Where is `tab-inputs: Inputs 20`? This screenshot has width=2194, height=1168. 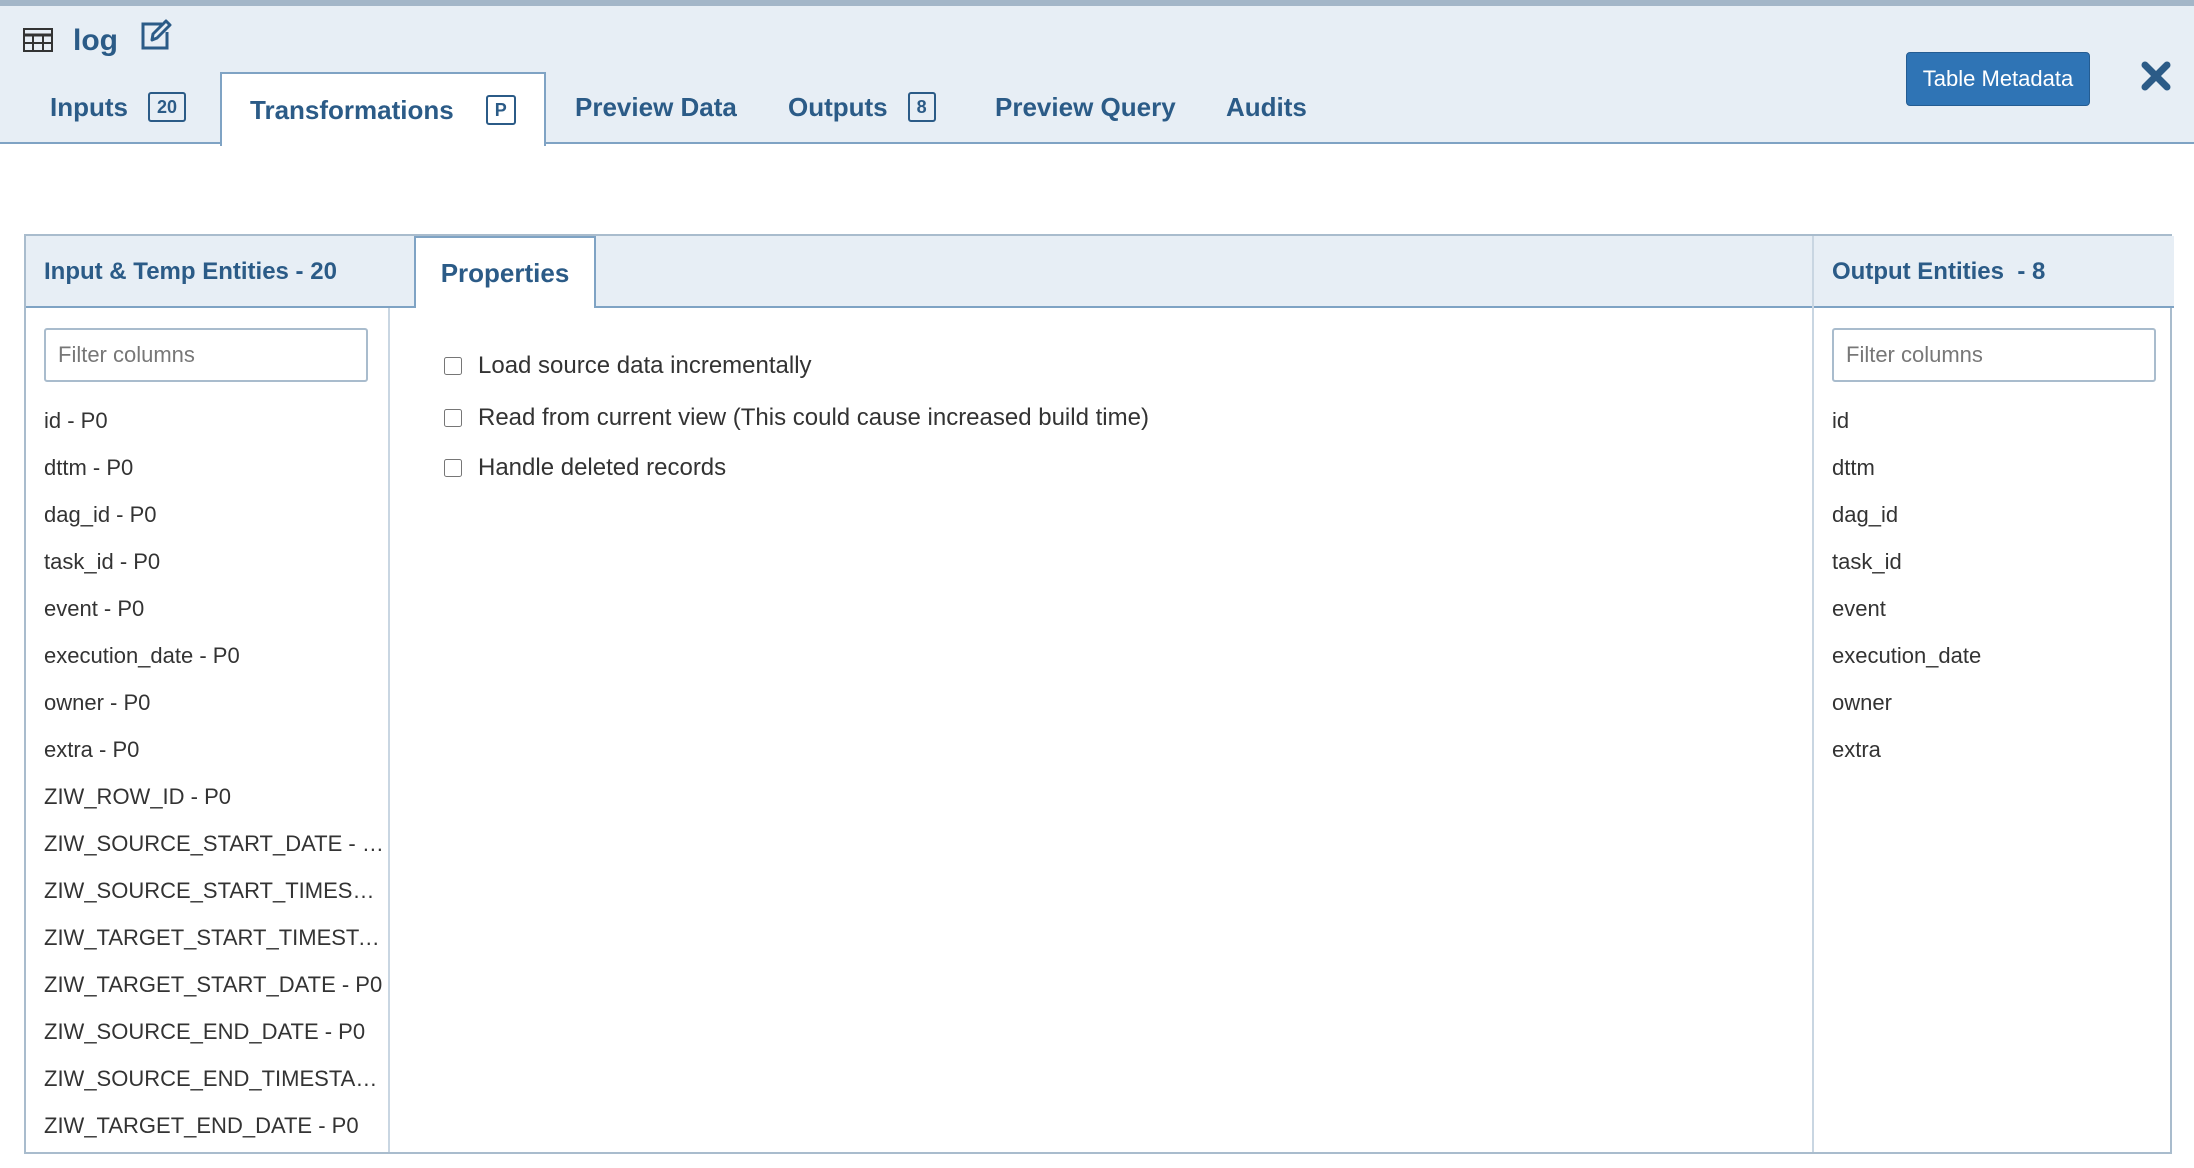 tab-inputs: Inputs 20 is located at coordinates (118, 107).